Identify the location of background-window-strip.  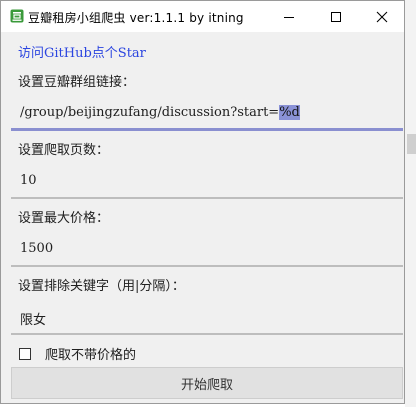
(410, 203).